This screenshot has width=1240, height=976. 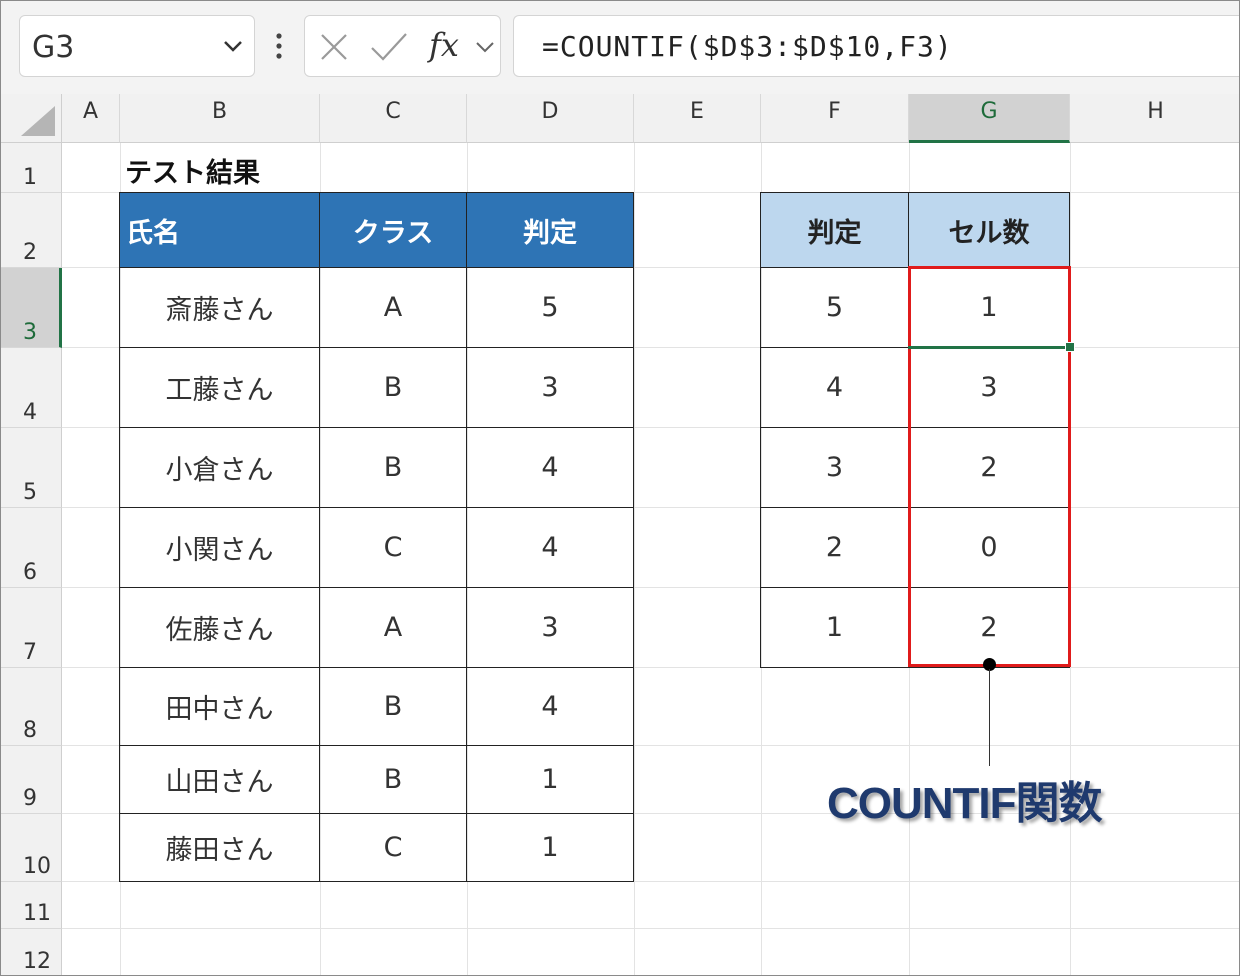 What do you see at coordinates (965, 803) in the screenshot?
I see `callout-label: COUNTIF関数` at bounding box center [965, 803].